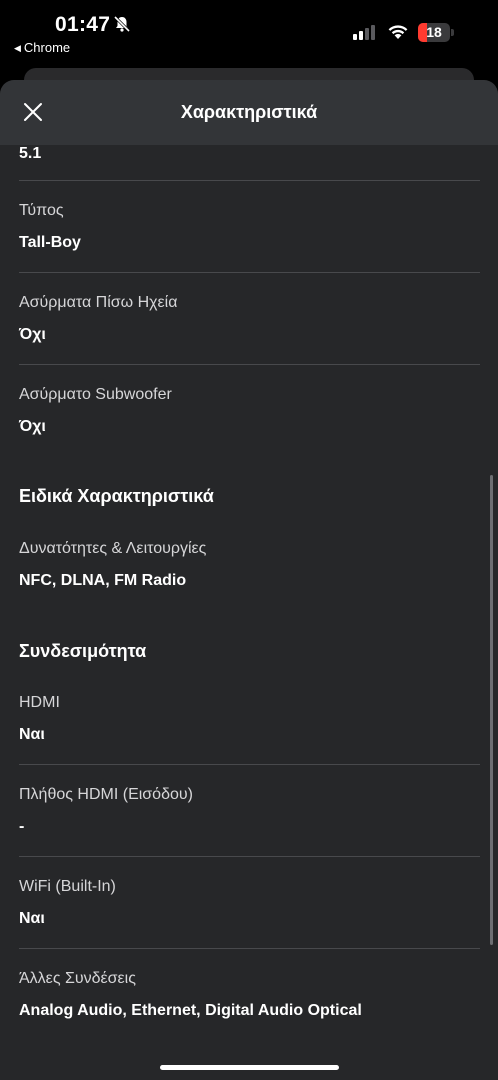 The height and width of the screenshot is (1080, 498). Describe the element at coordinates (22, 826) in the screenshot. I see `spec-value: -` at that location.